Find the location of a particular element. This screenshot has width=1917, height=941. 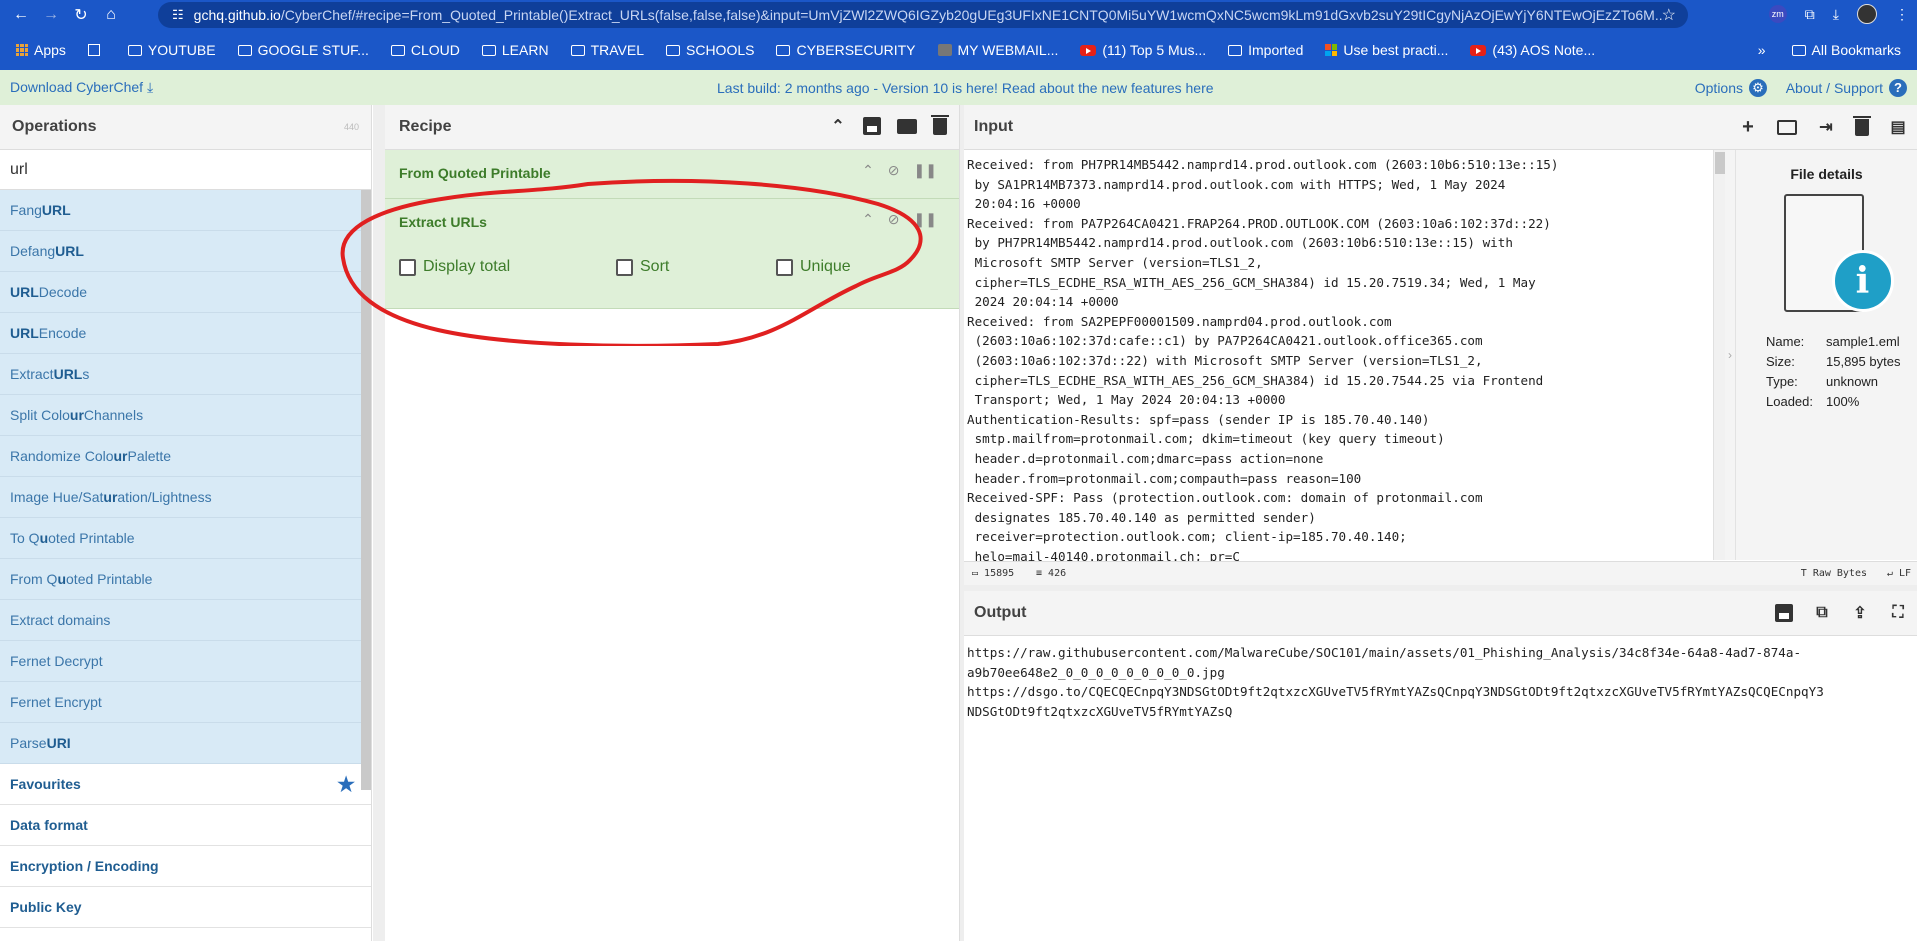

display-total-checkbox: Display total is located at coordinates (507, 267).